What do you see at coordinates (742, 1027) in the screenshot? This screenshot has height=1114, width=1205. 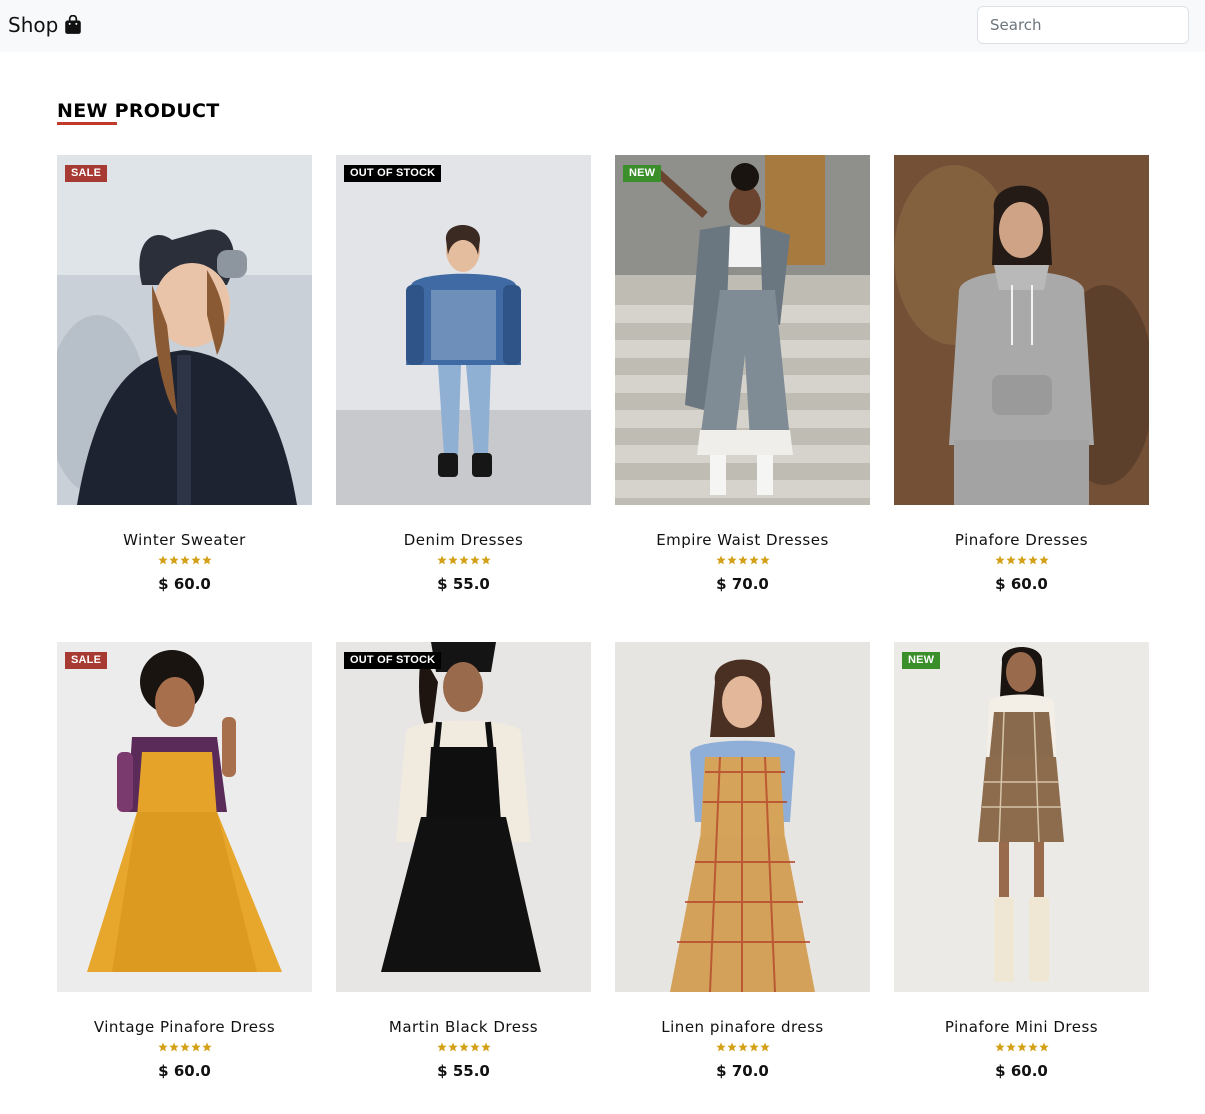 I see `product-name: Linen pinafore dress` at bounding box center [742, 1027].